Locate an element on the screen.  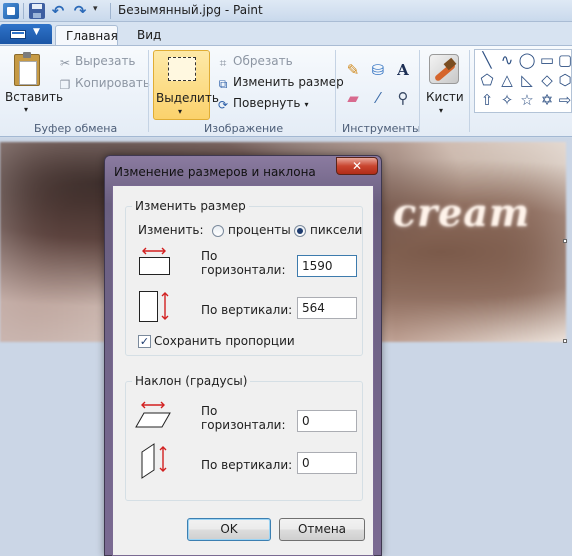
shapes-gallery: ╲ ∿ ◯ ▭ ▢ ⬠ △ ◺ ◇ ⬡ ⇧ ✧ ☆ ✡ ⇨ is located at coordinates (523, 81).